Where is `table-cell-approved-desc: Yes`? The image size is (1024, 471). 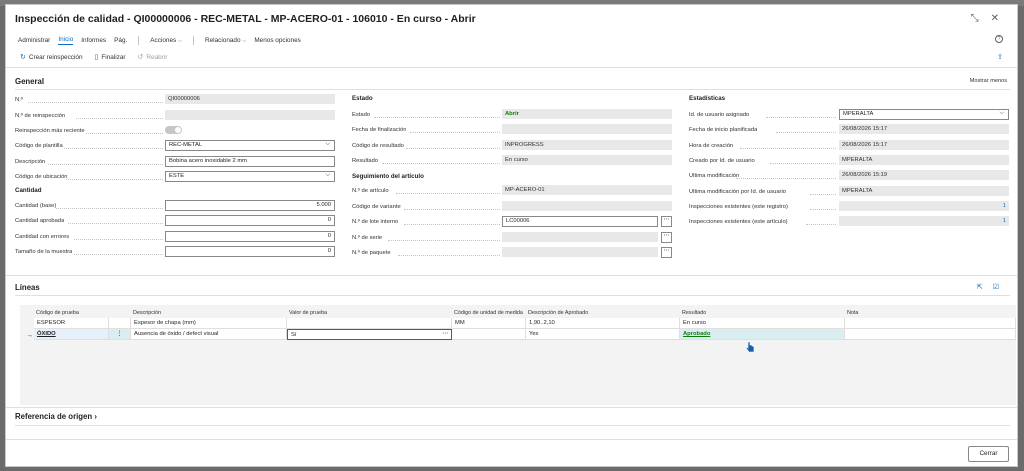 table-cell-approved-desc: Yes is located at coordinates (603, 334).